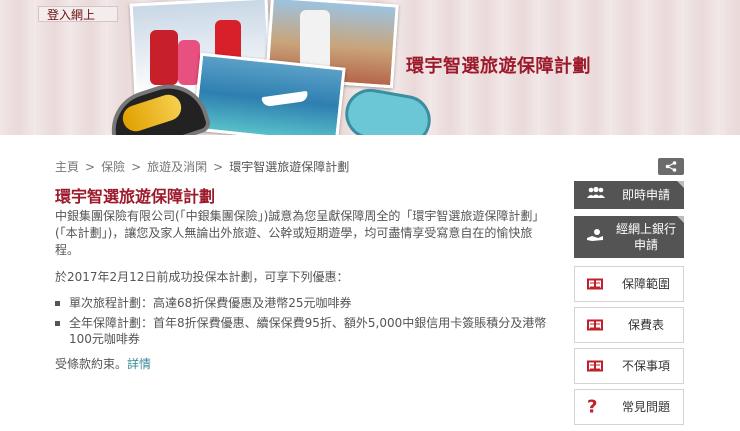 The height and width of the screenshot is (431, 740). I want to click on share-button, so click(671, 166).